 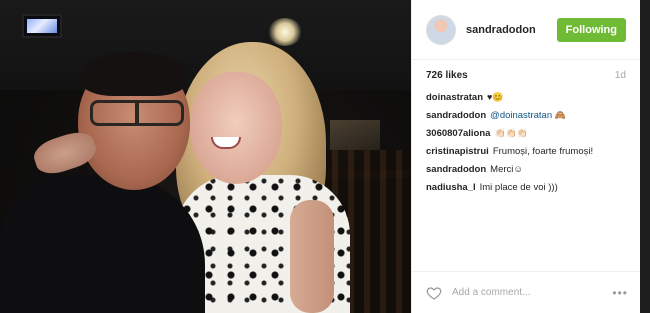 What do you see at coordinates (560, 115) in the screenshot?
I see `comment-emoji: 🙈` at bounding box center [560, 115].